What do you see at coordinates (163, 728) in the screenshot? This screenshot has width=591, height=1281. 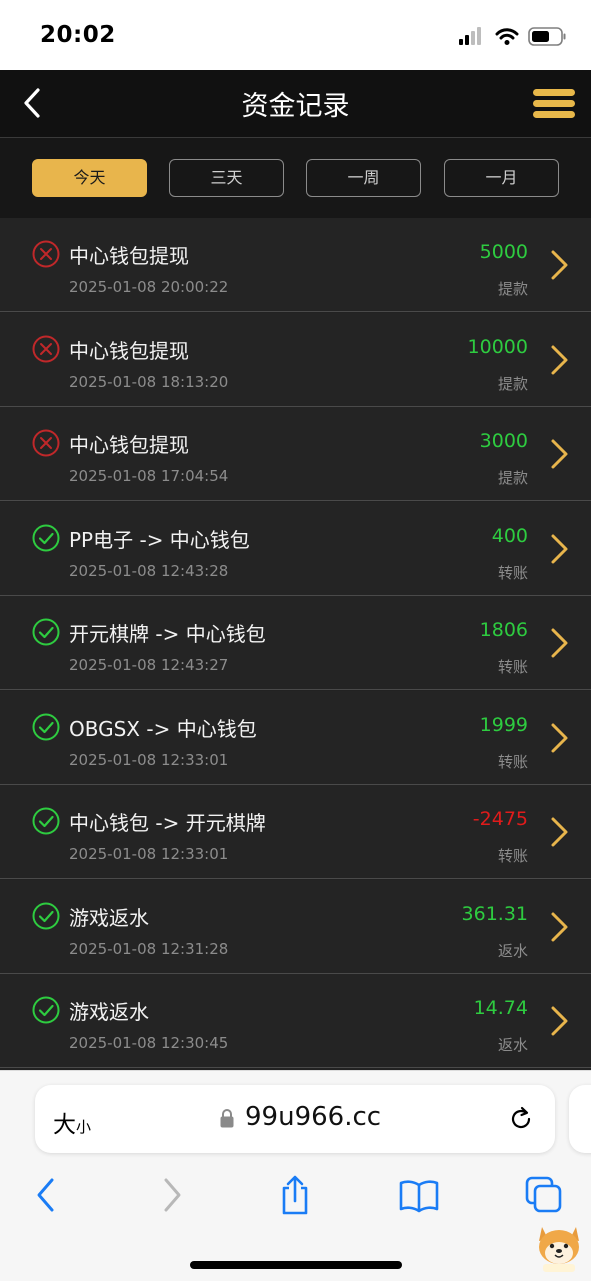 I see `record-title: OBGSX -> 中心钱包` at bounding box center [163, 728].